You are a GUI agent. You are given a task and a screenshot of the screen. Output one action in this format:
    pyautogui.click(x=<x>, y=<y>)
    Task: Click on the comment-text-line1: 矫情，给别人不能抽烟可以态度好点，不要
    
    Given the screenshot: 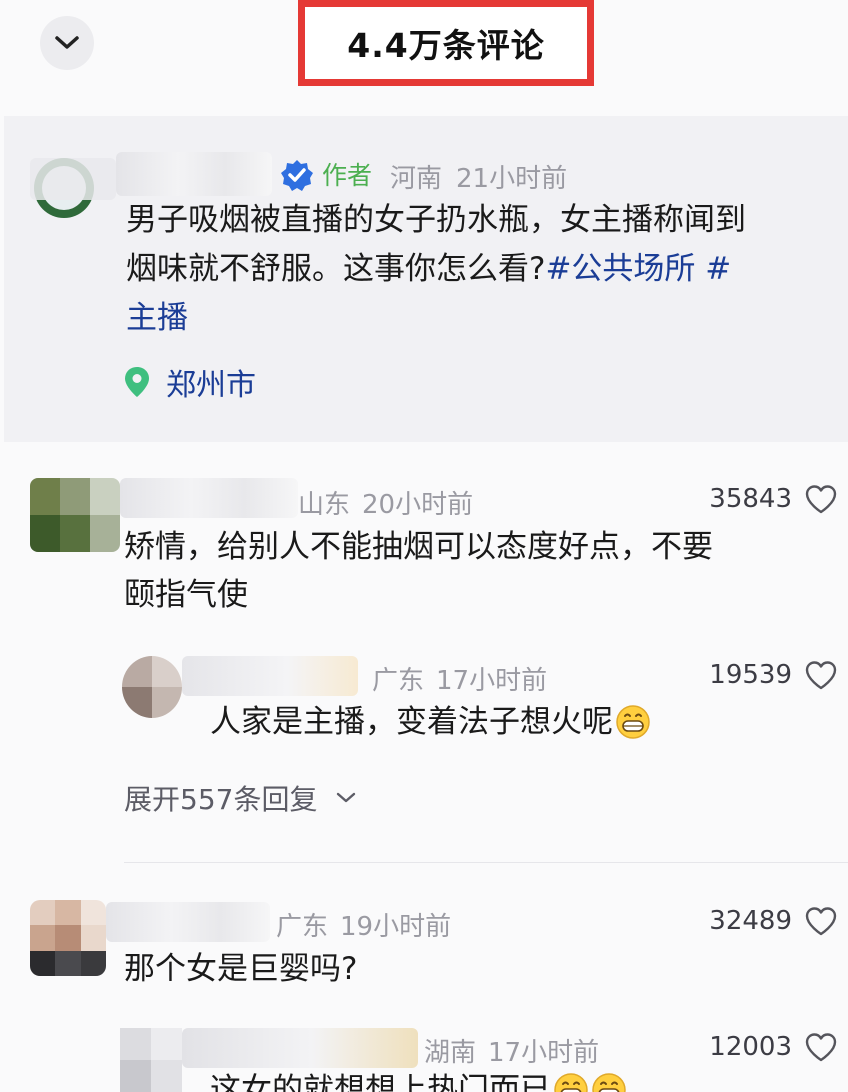 What is the action you would take?
    pyautogui.click(x=418, y=547)
    